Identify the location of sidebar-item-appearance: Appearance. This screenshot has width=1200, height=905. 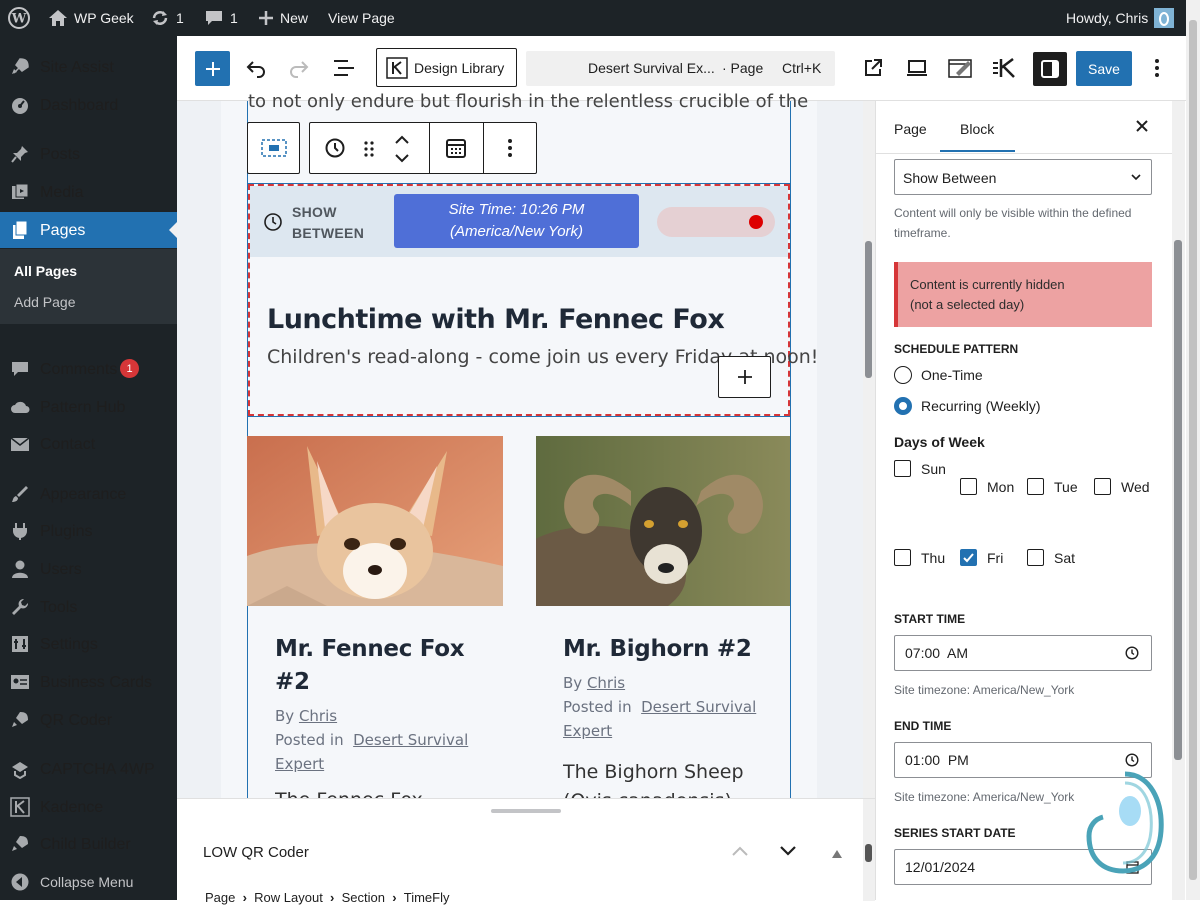
(88, 494).